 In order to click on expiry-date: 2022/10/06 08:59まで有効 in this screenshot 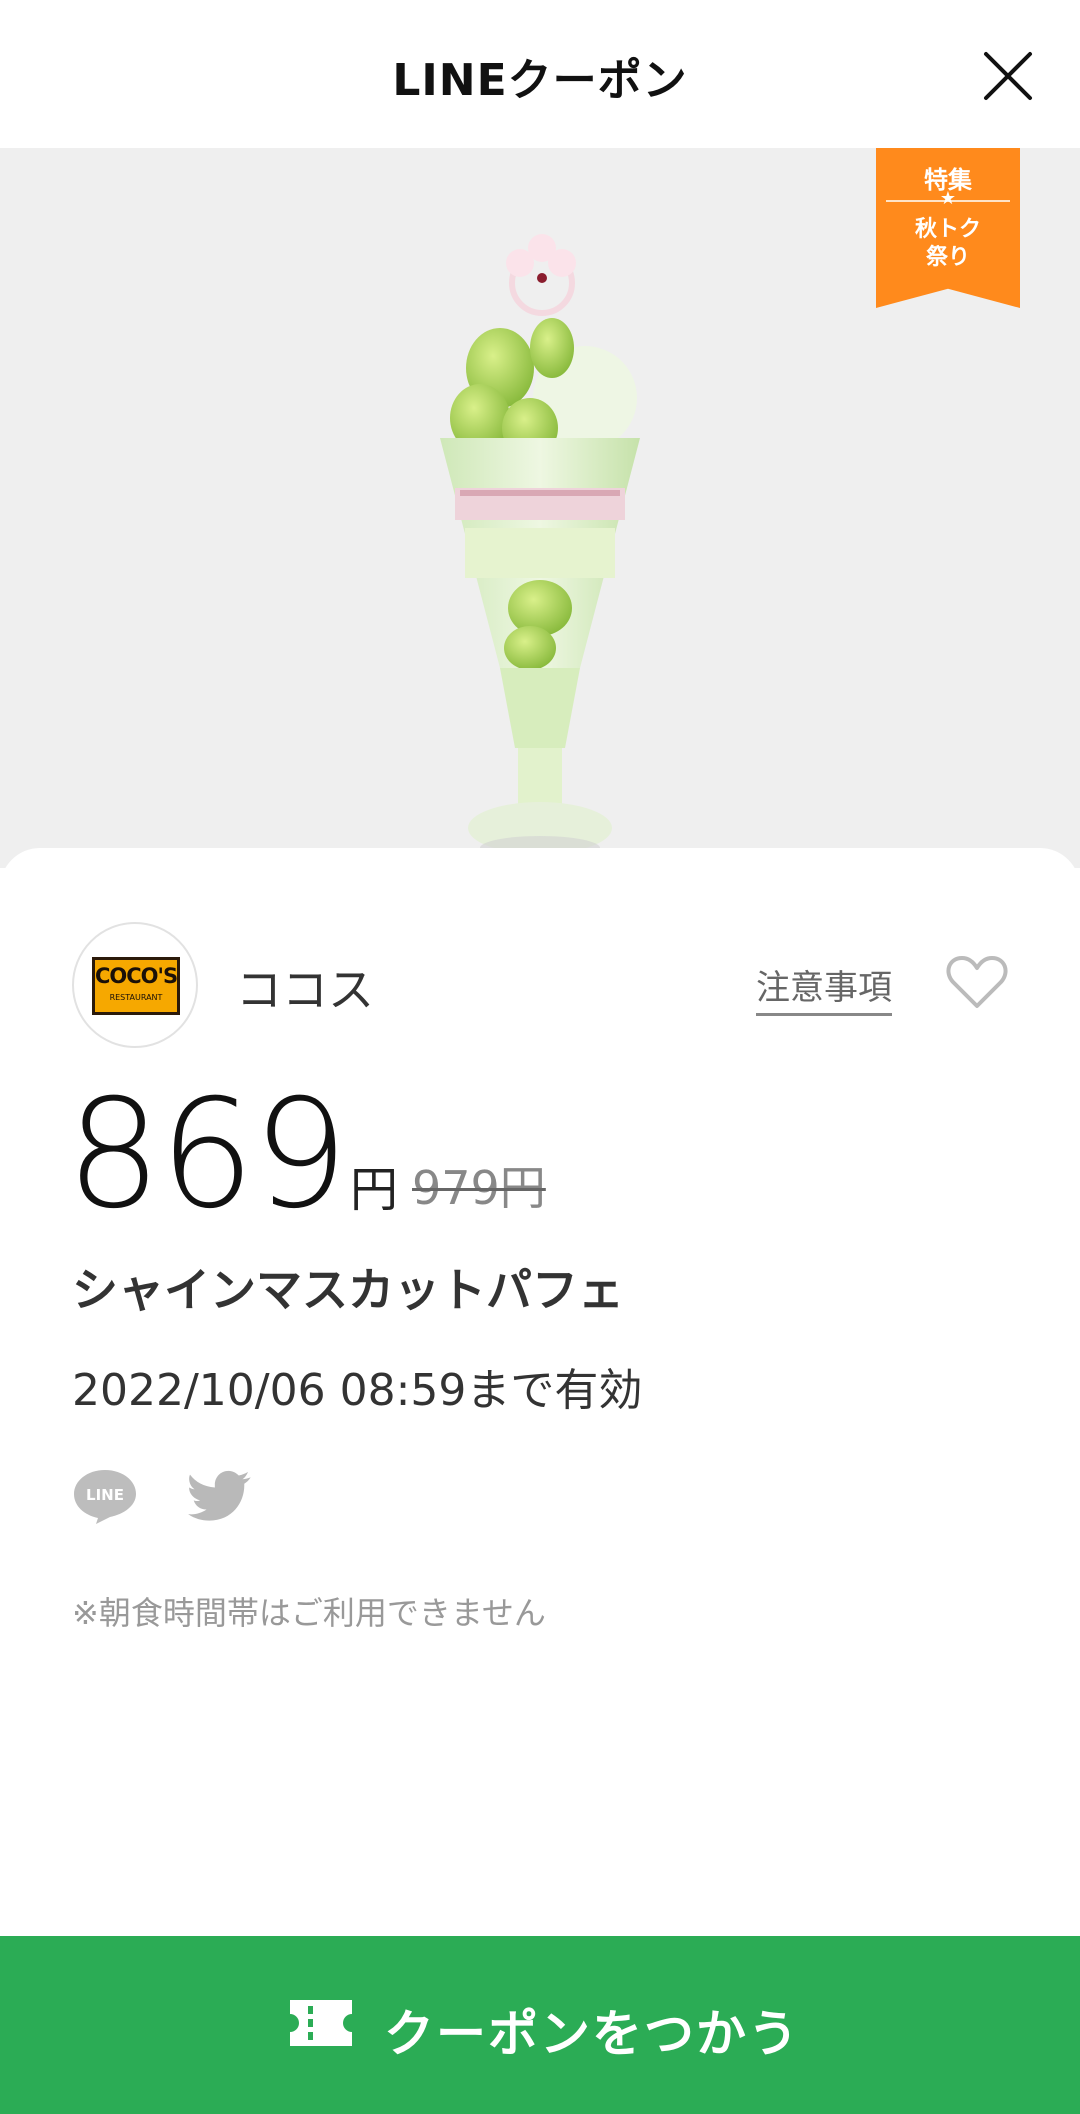, I will do `click(357, 1390)`.